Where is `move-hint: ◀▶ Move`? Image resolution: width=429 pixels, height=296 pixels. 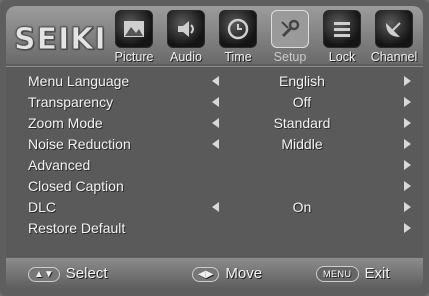 move-hint: ◀▶ Move is located at coordinates (227, 273).